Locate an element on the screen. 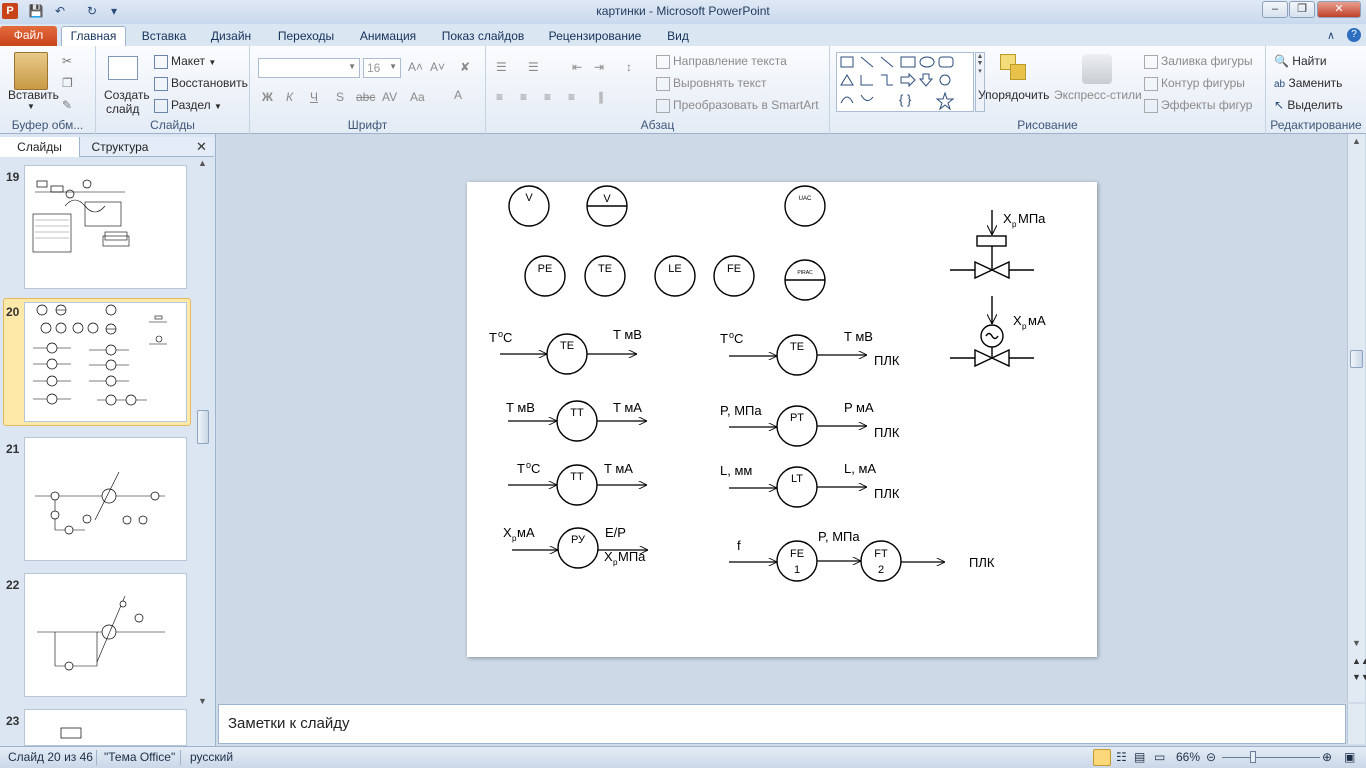  bold-icon: Ж is located at coordinates (267, 97).